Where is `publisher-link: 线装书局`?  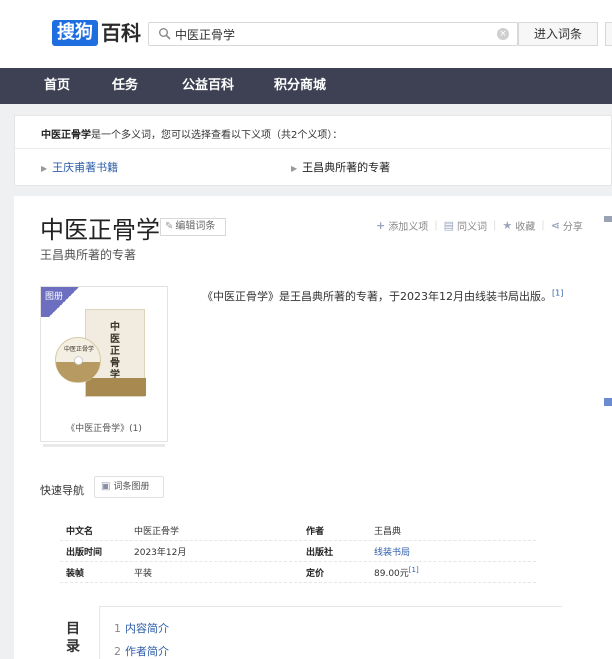
publisher-link: 线装书局 is located at coordinates (392, 551).